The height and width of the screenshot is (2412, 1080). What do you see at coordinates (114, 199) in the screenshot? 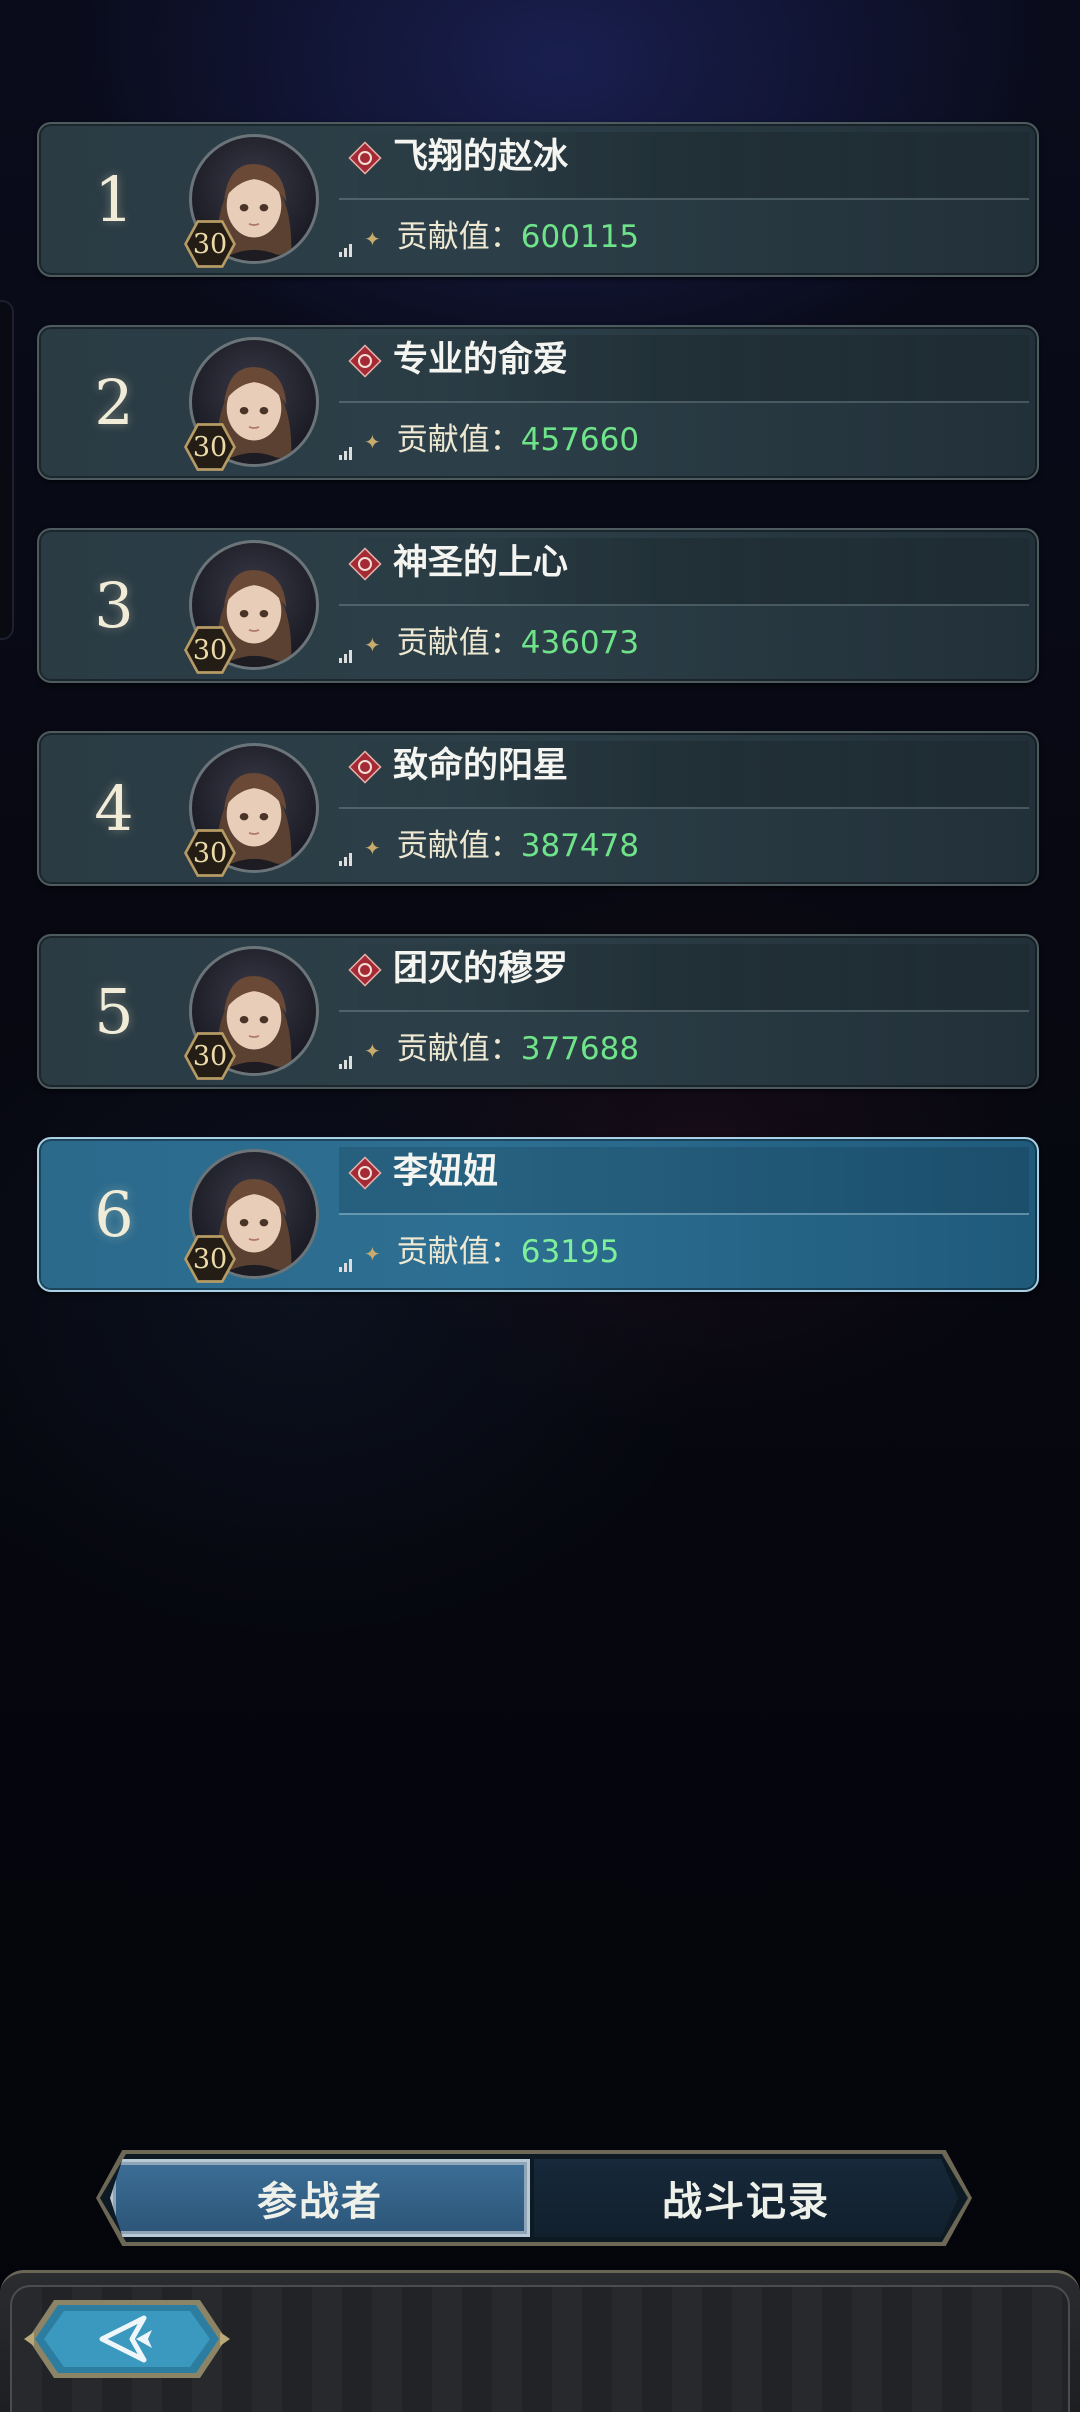
I see `rank-number: 1` at bounding box center [114, 199].